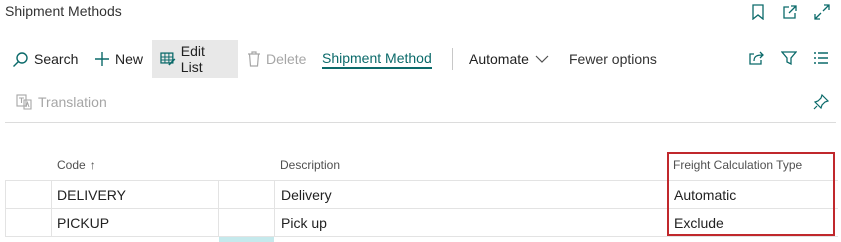  I want to click on title-bar: Shipment Methods, so click(420, 13).